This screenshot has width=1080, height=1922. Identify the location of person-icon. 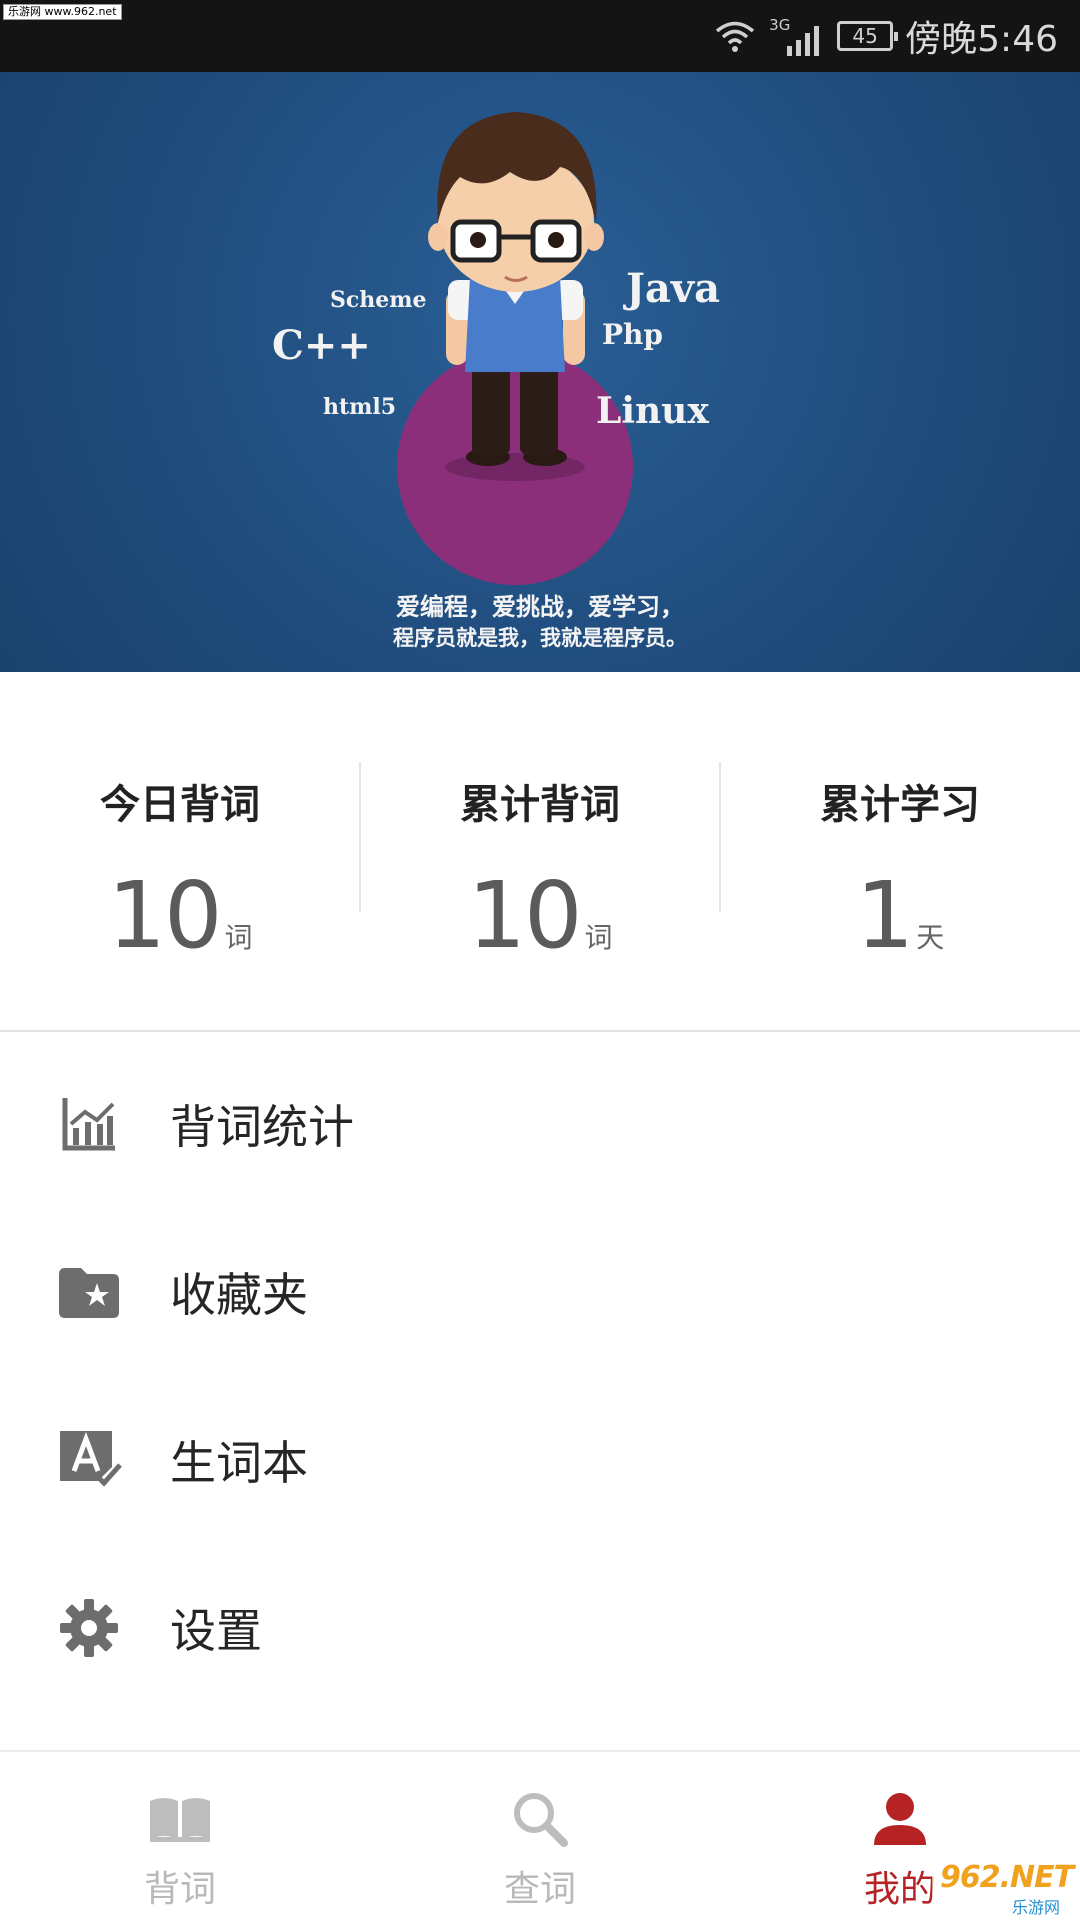
(900, 1819).